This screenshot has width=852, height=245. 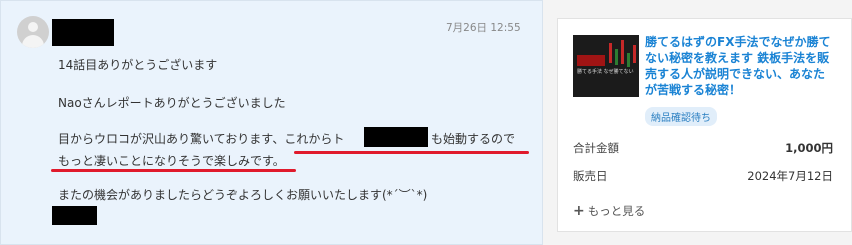 I want to click on sale-date-value: 2024年7月12日, so click(x=790, y=176).